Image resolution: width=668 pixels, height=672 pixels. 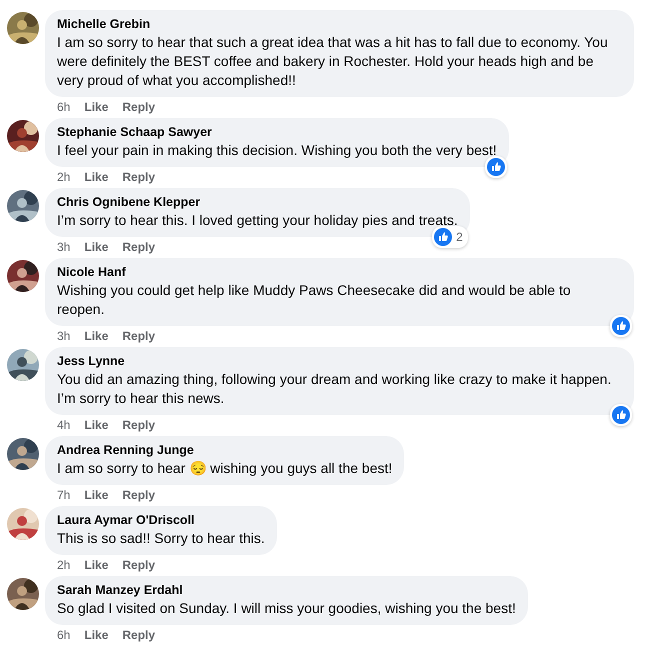 What do you see at coordinates (126, 450) in the screenshot?
I see `author-name: Andrea Renning Junge` at bounding box center [126, 450].